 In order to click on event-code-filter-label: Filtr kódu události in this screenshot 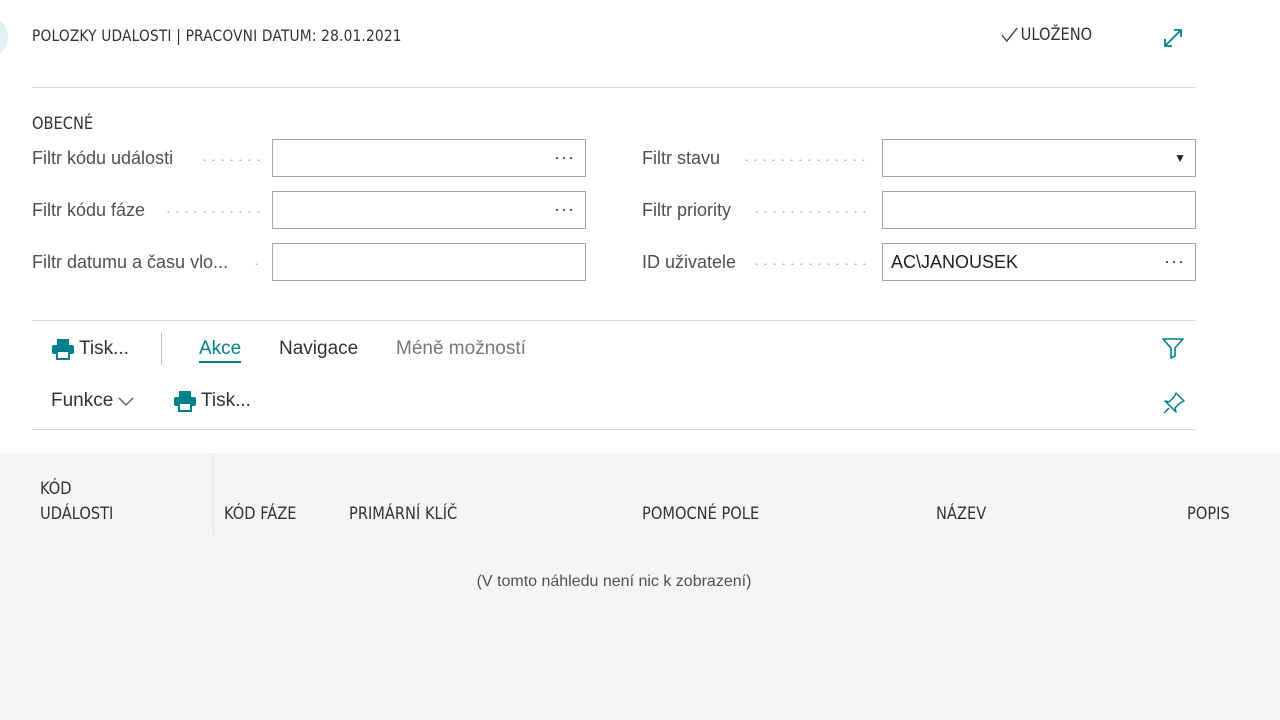, I will do `click(103, 158)`.